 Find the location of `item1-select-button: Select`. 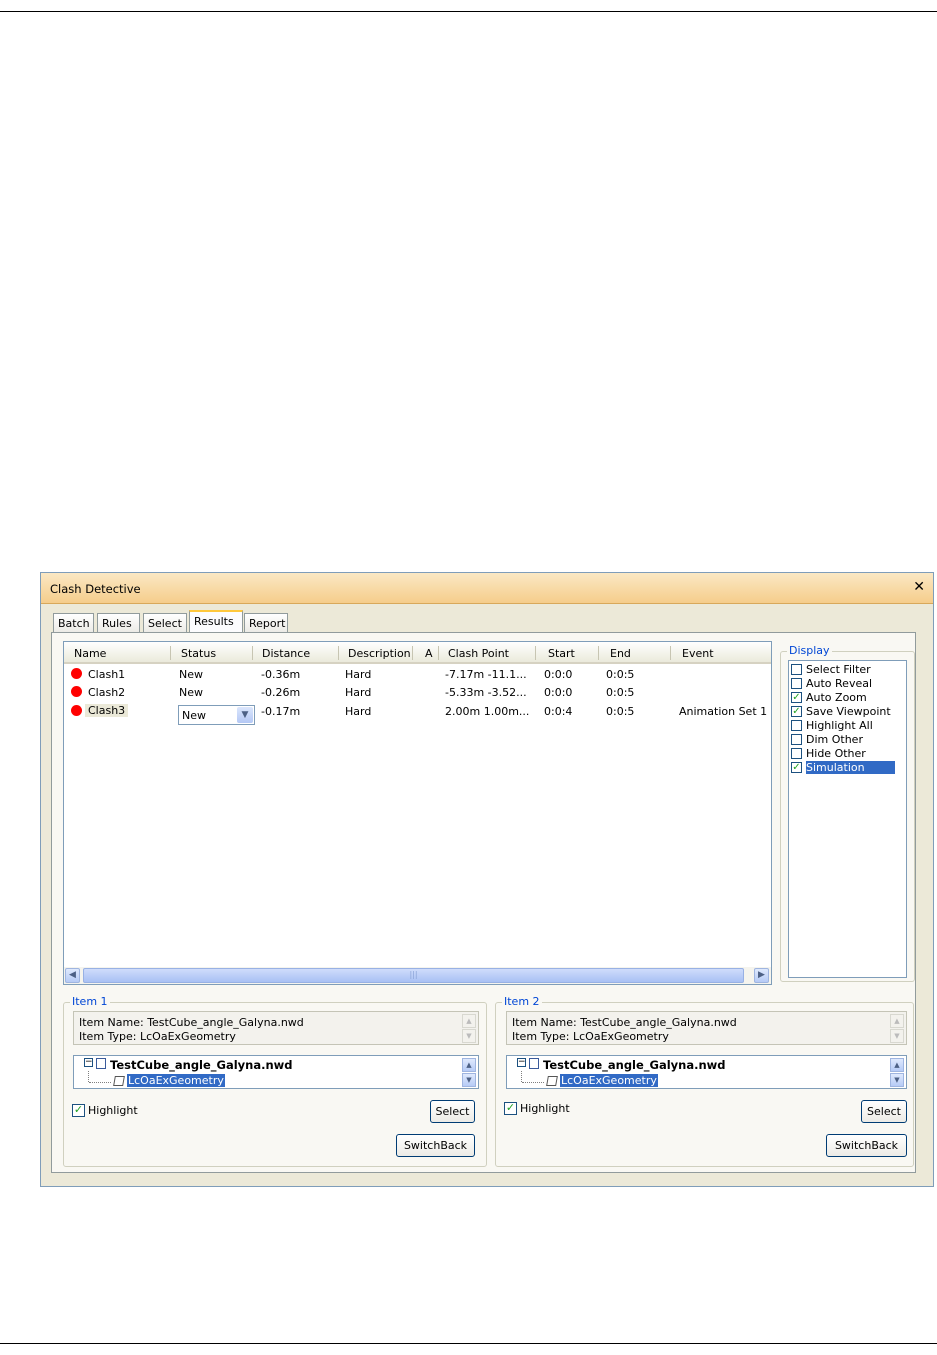

item1-select-button: Select is located at coordinates (452, 1111).